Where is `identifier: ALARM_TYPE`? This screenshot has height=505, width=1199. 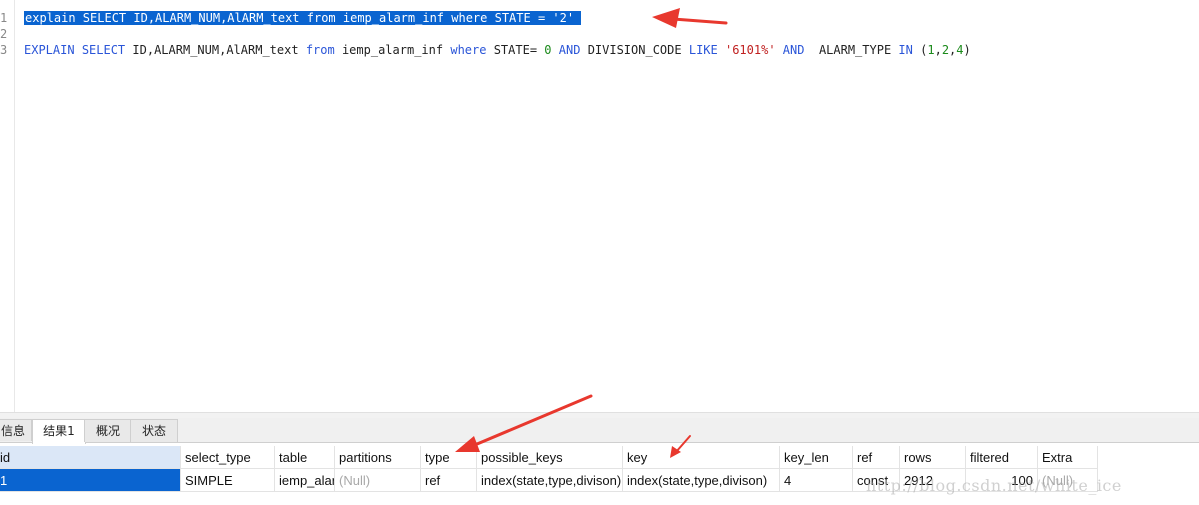 identifier: ALARM_TYPE is located at coordinates (855, 50).